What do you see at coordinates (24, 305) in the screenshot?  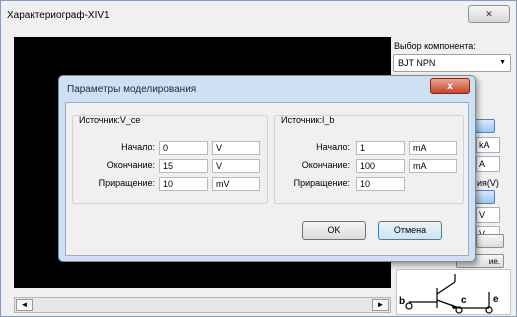 I see `scroll-left-icon: ◄` at bounding box center [24, 305].